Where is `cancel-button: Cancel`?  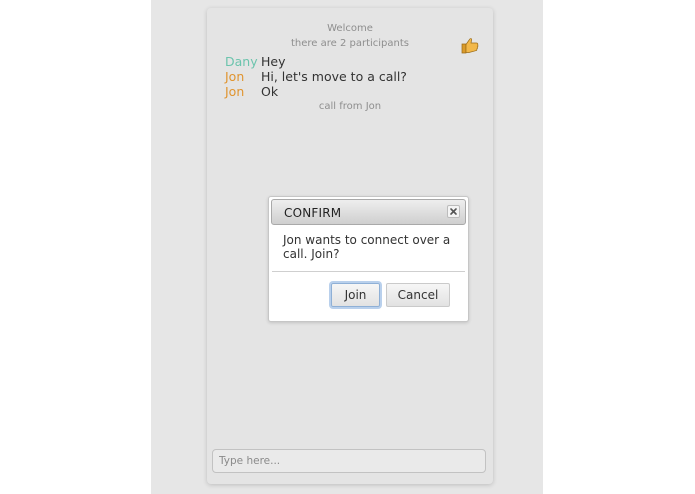 cancel-button: Cancel is located at coordinates (418, 295).